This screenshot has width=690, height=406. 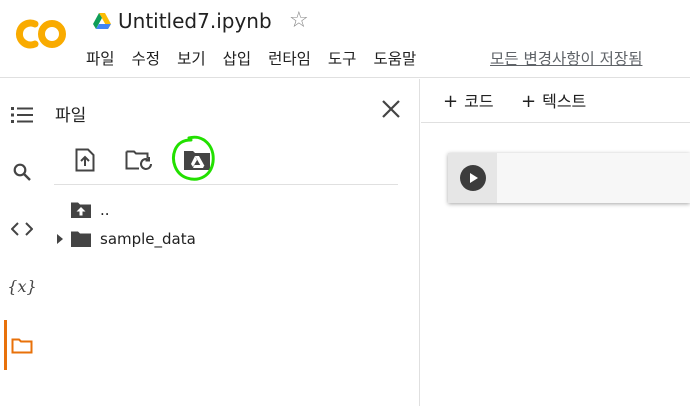 I want to click on menu-tools: 도구, so click(x=342, y=58).